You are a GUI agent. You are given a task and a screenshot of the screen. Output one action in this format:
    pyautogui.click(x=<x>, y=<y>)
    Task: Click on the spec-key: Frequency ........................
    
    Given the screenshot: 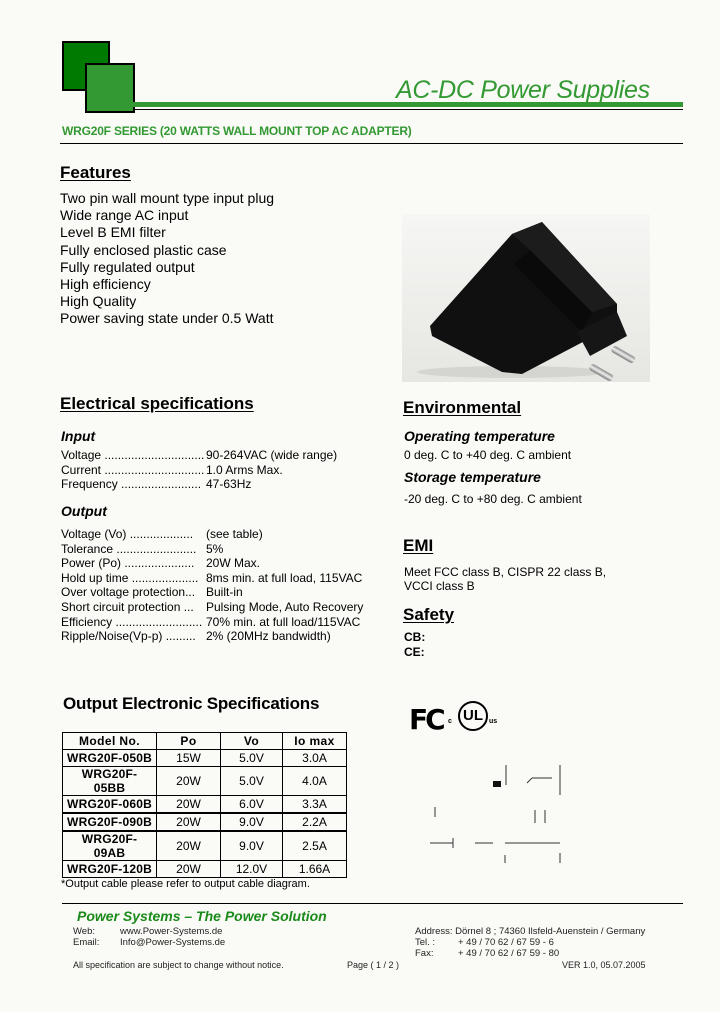 What is the action you would take?
    pyautogui.click(x=131, y=484)
    